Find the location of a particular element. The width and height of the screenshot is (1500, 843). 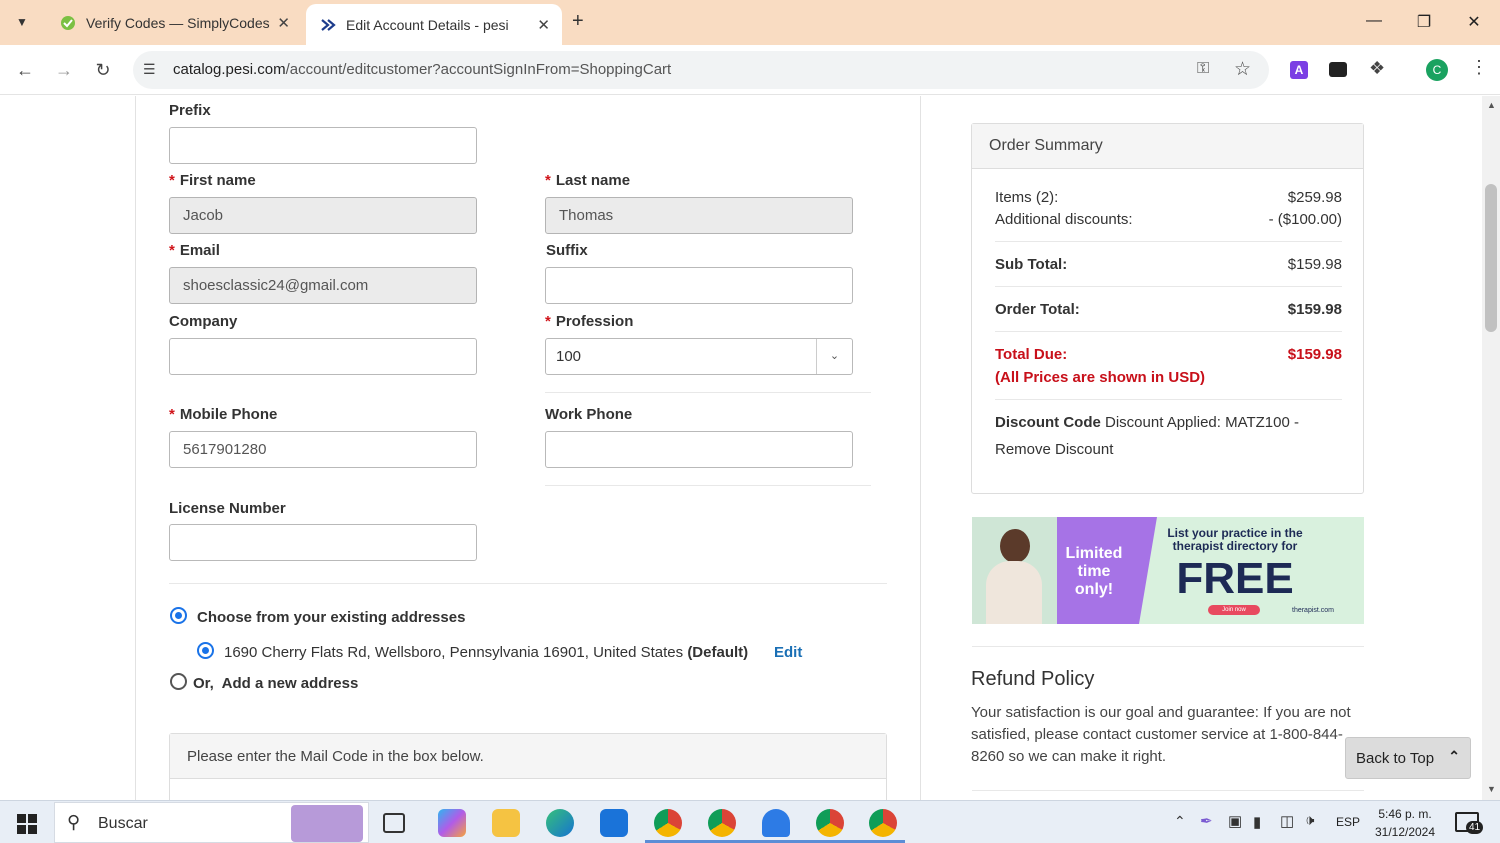

clock-date: 31/12/2024 is located at coordinates (1405, 832).